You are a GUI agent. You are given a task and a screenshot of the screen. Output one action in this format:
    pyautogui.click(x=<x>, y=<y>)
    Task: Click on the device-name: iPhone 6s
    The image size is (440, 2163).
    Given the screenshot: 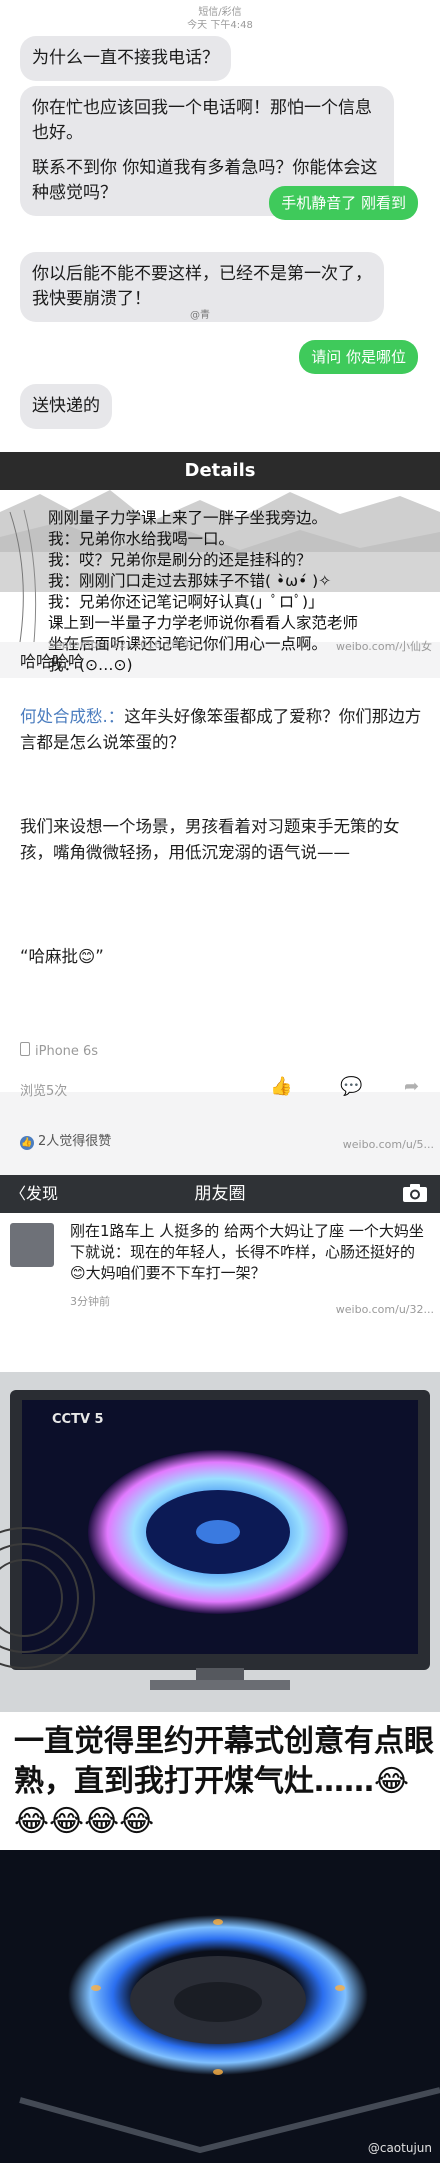 What is the action you would take?
    pyautogui.click(x=67, y=1051)
    